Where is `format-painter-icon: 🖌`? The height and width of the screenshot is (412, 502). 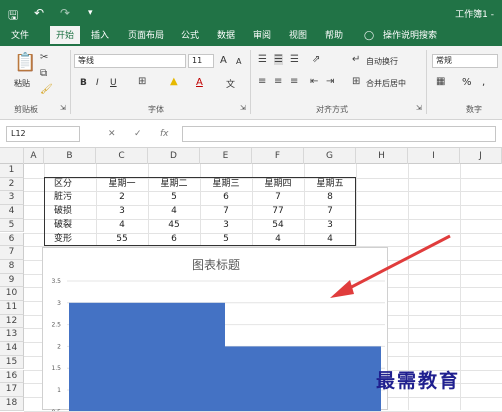 format-painter-icon: 🖌 is located at coordinates (46, 89).